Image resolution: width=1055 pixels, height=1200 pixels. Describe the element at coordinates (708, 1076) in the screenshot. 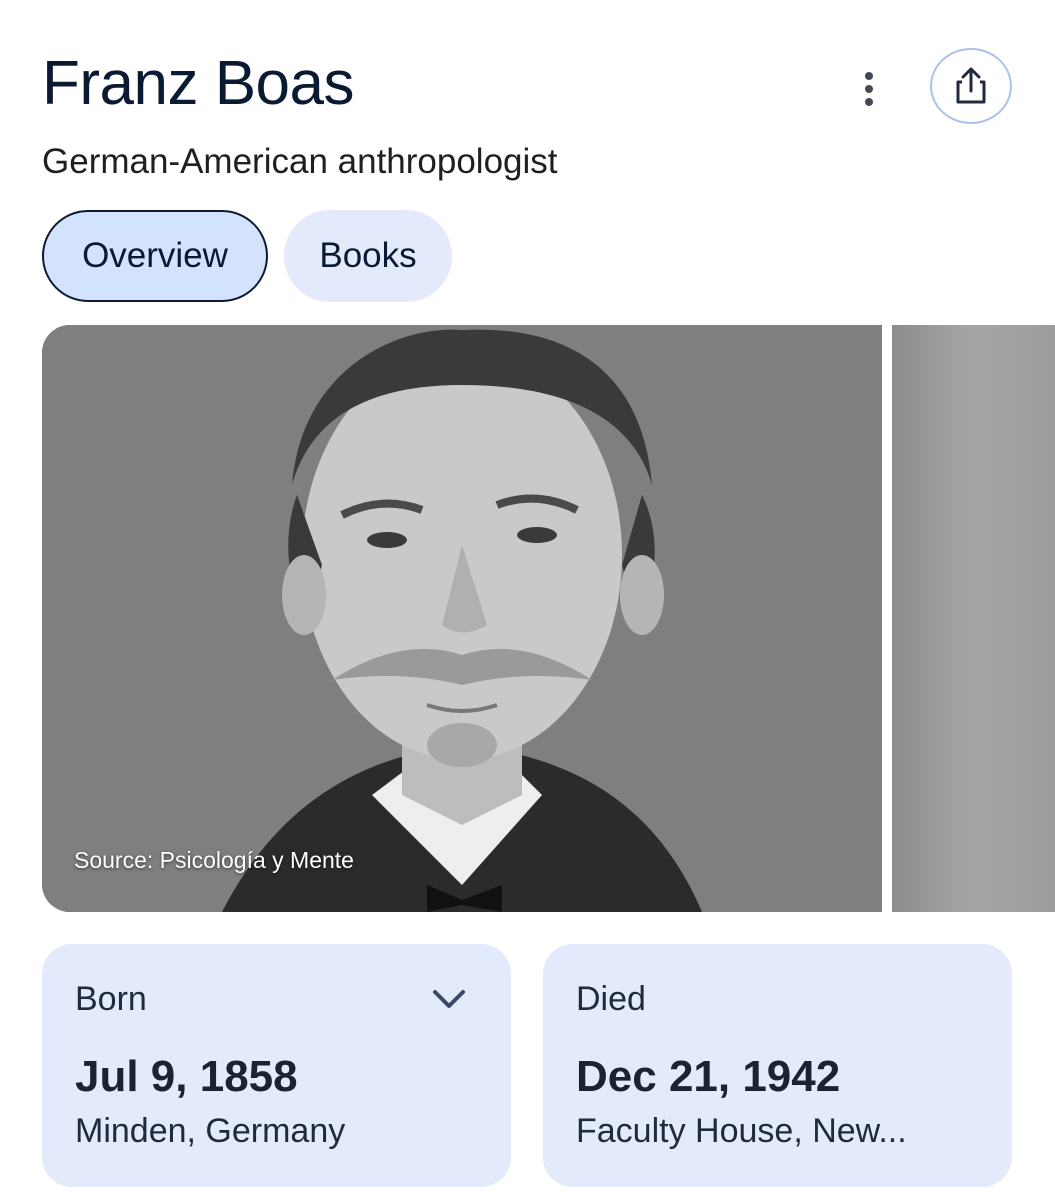

I see `died-date: Dec 21, 1942` at that location.